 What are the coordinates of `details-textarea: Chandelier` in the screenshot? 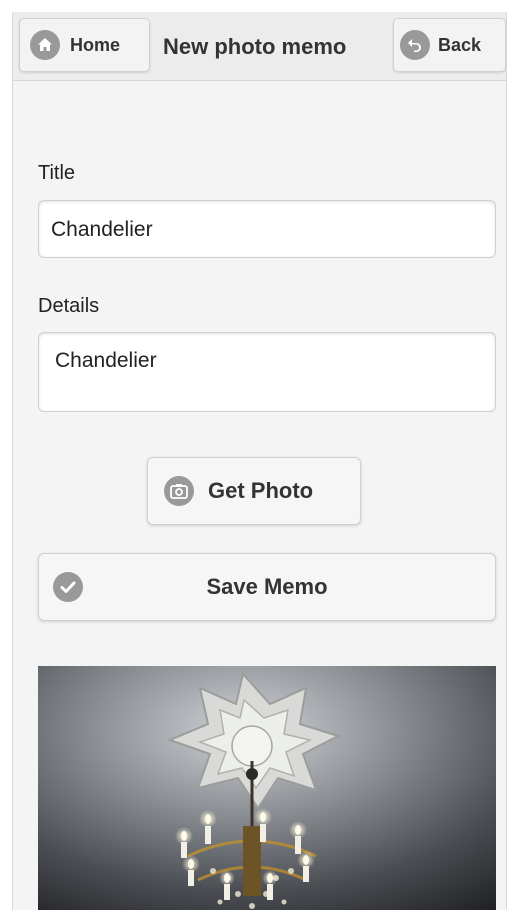 It's located at (267, 372).